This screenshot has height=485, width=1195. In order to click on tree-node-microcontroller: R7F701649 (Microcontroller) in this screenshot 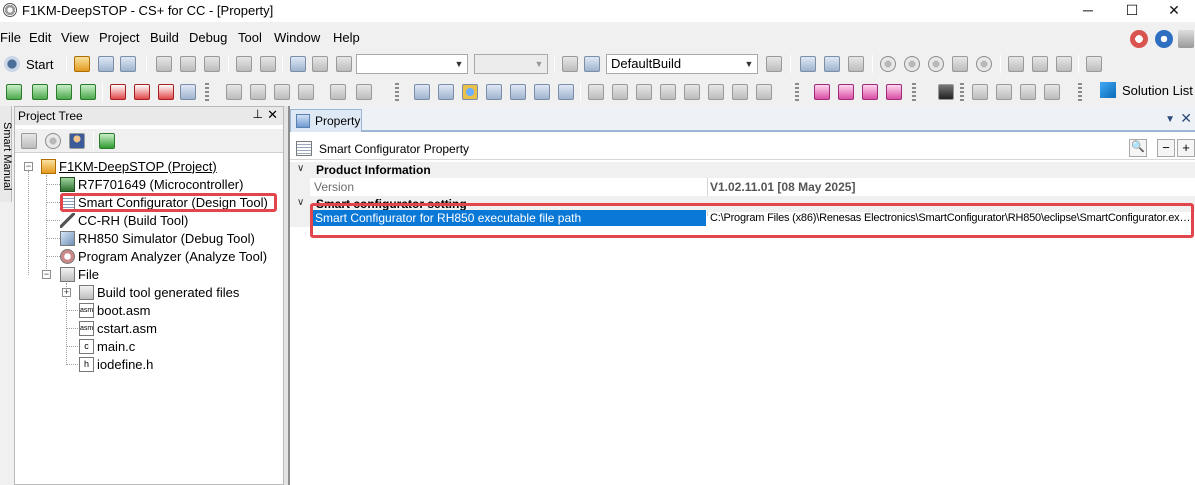, I will do `click(151, 184)`.